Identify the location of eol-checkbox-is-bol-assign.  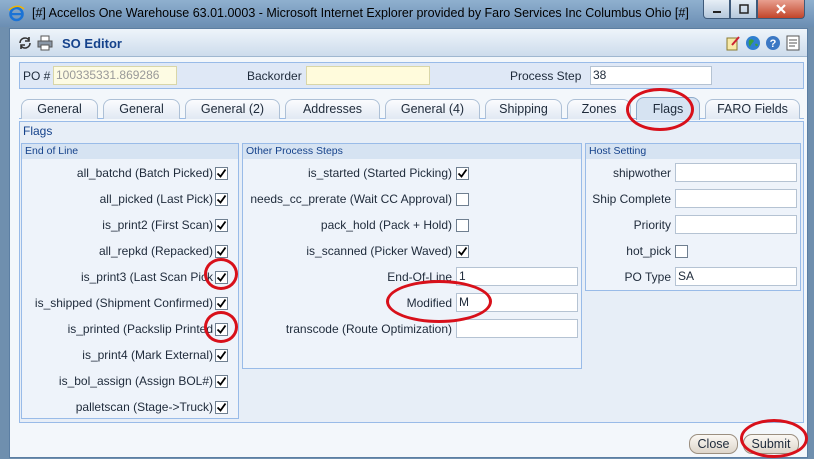
(221, 381).